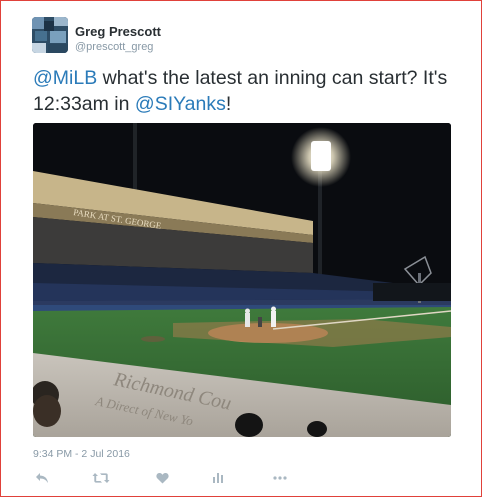  What do you see at coordinates (81, 454) in the screenshot?
I see `tweet-timestamp: 9:34 PM - 2 Jul 2016` at bounding box center [81, 454].